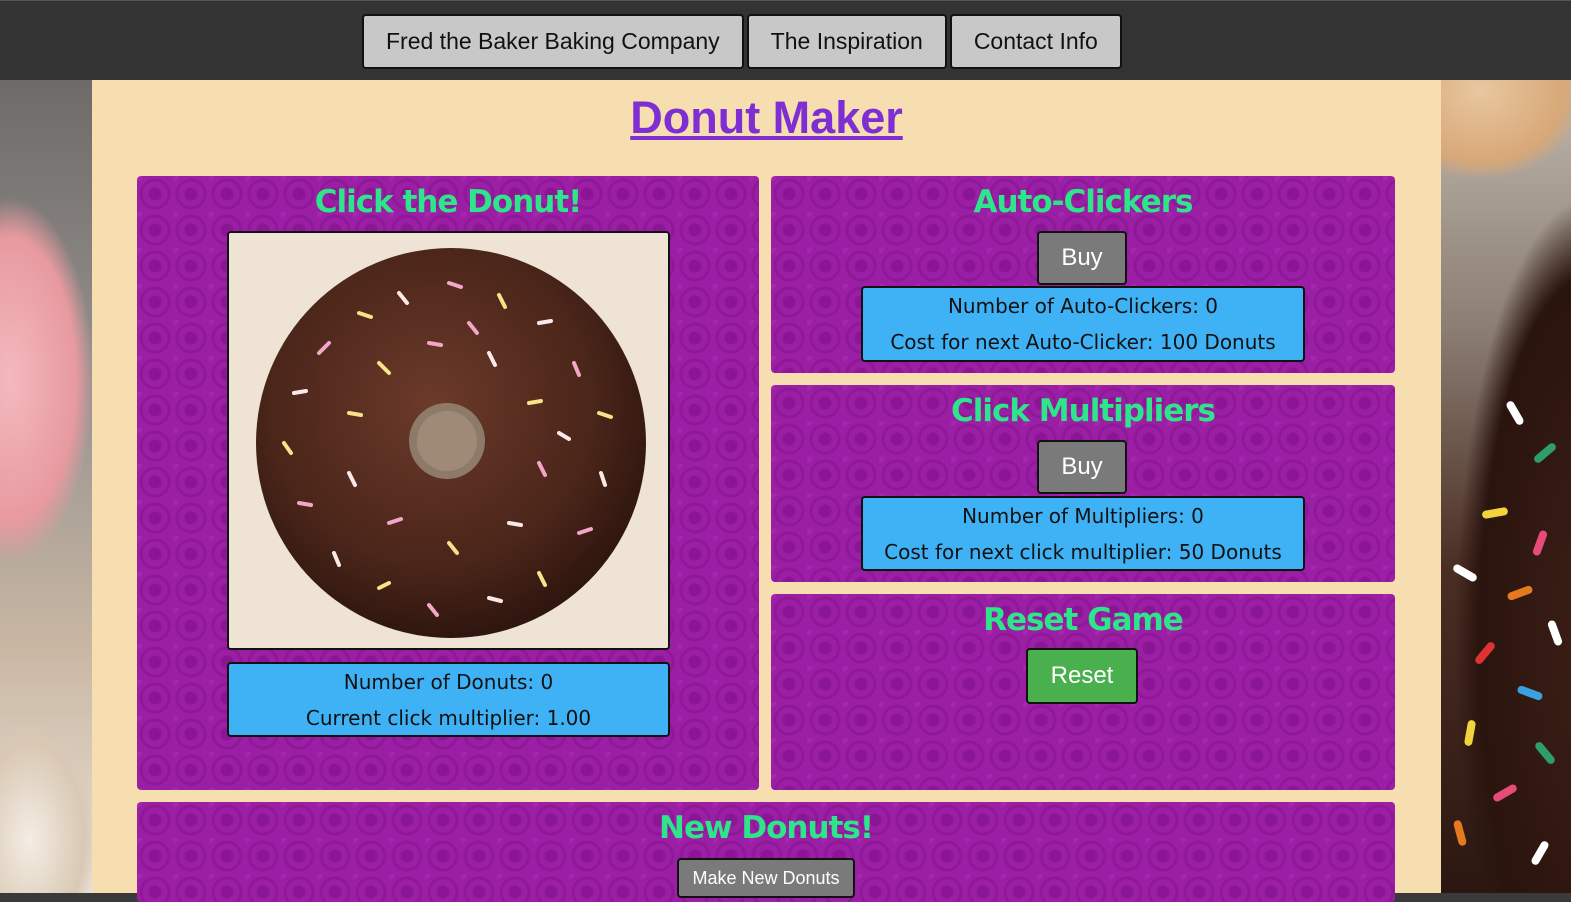 This screenshot has width=1571, height=902. Describe the element at coordinates (448, 202) in the screenshot. I see `click-donut-heading: Click the Donut!` at that location.